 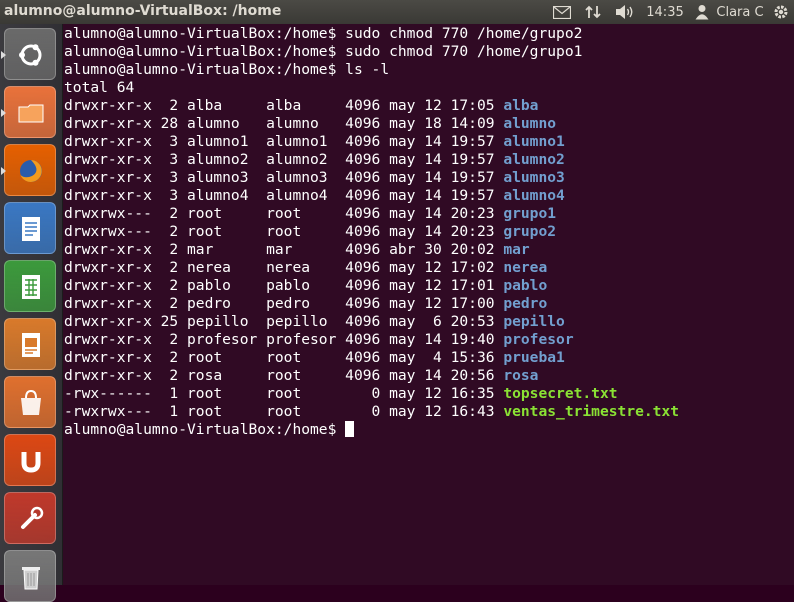 What do you see at coordinates (562, 12) in the screenshot?
I see `mail-icon` at bounding box center [562, 12].